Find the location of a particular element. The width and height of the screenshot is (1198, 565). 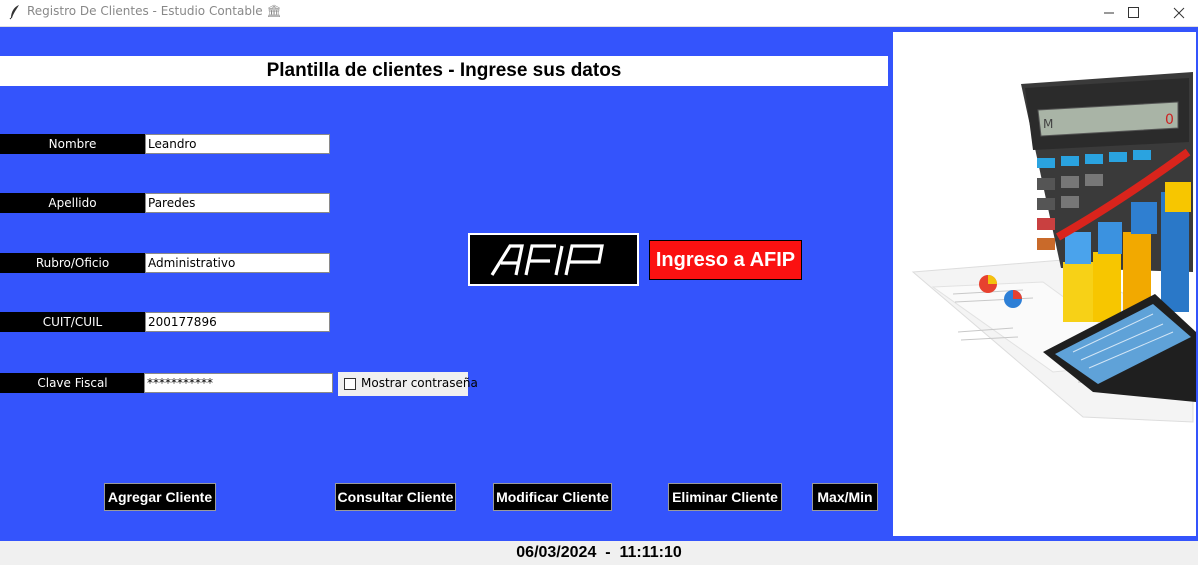

modify-client-button: Modificar Cliente is located at coordinates (552, 497).